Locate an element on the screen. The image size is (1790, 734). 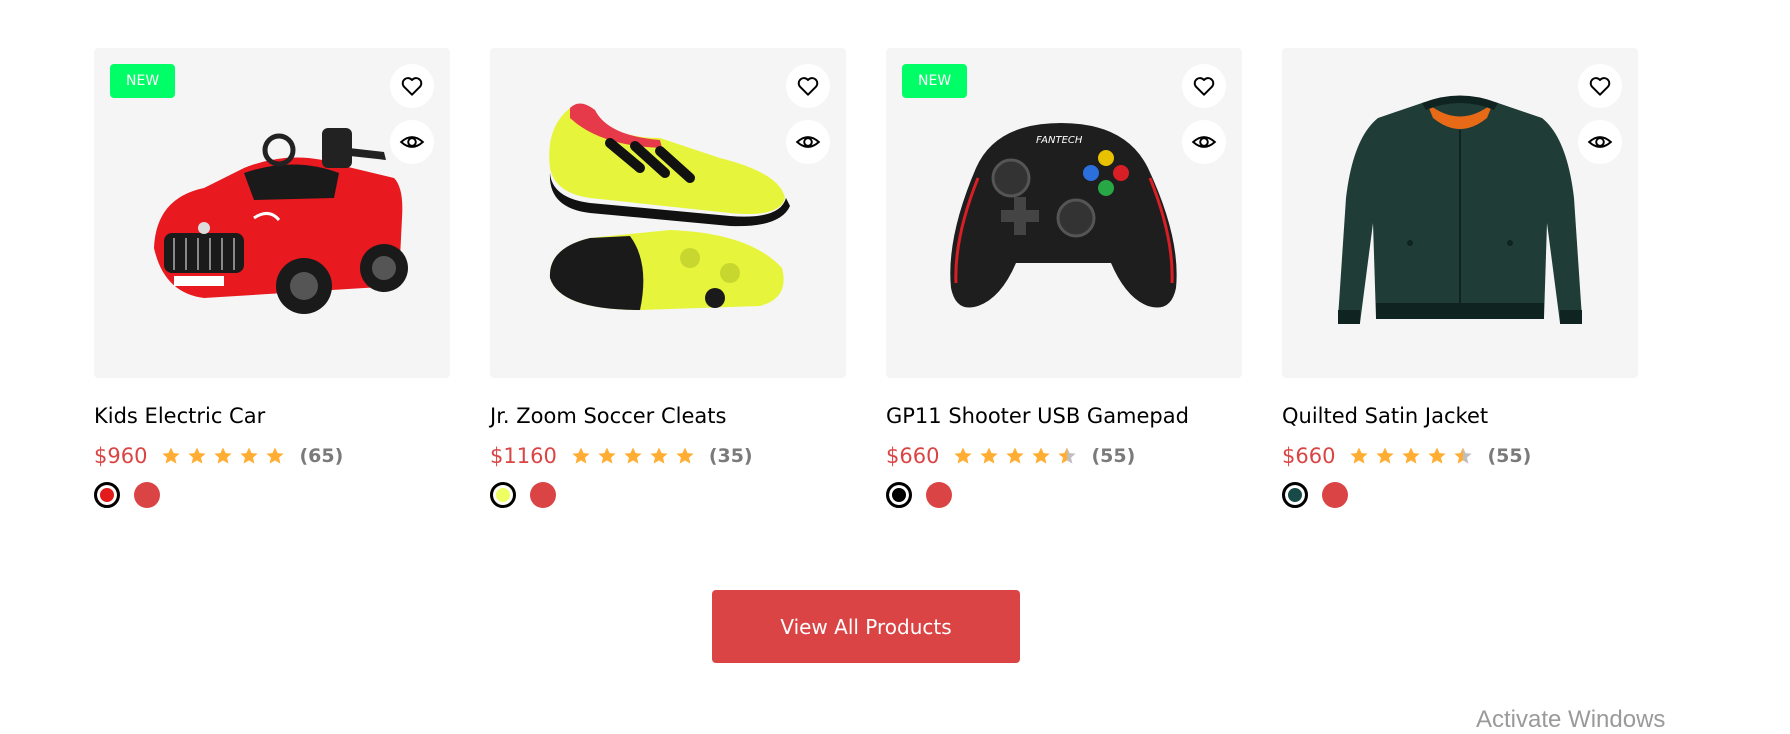
product-card: Quilted Satin Jacket $660 (55) is located at coordinates (1460, 278).